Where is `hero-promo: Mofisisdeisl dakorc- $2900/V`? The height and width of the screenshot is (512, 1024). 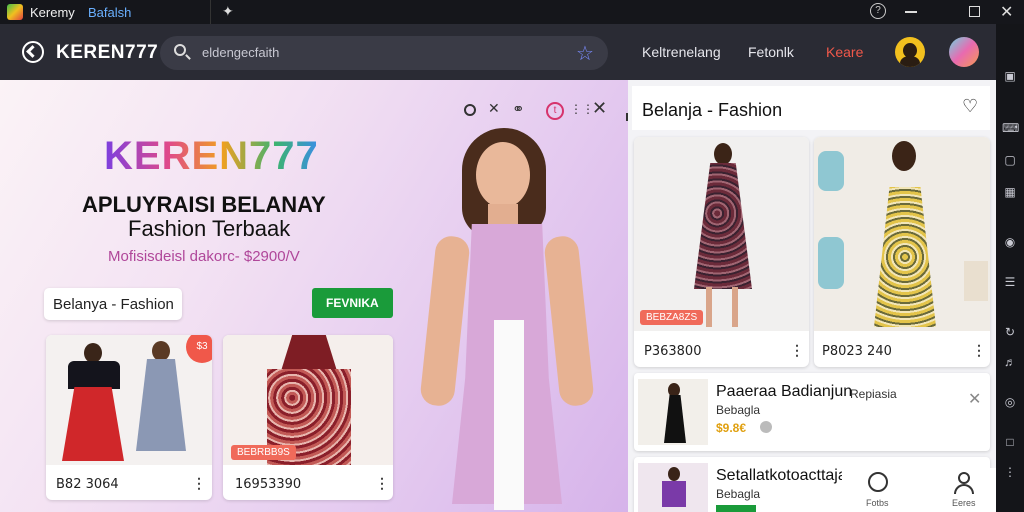 hero-promo: Mofisisdeisl dakorc- $2900/V is located at coordinates (204, 256).